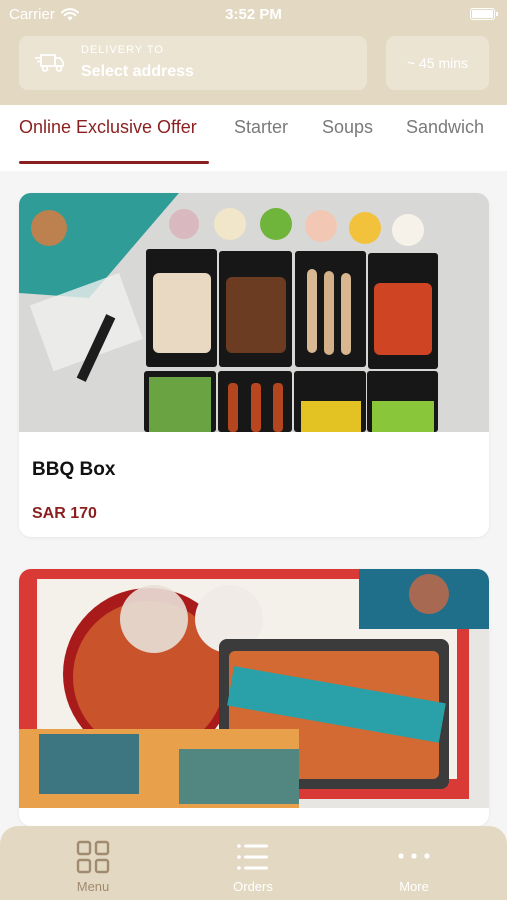  I want to click on nav-orders: Orders, so click(253, 863).